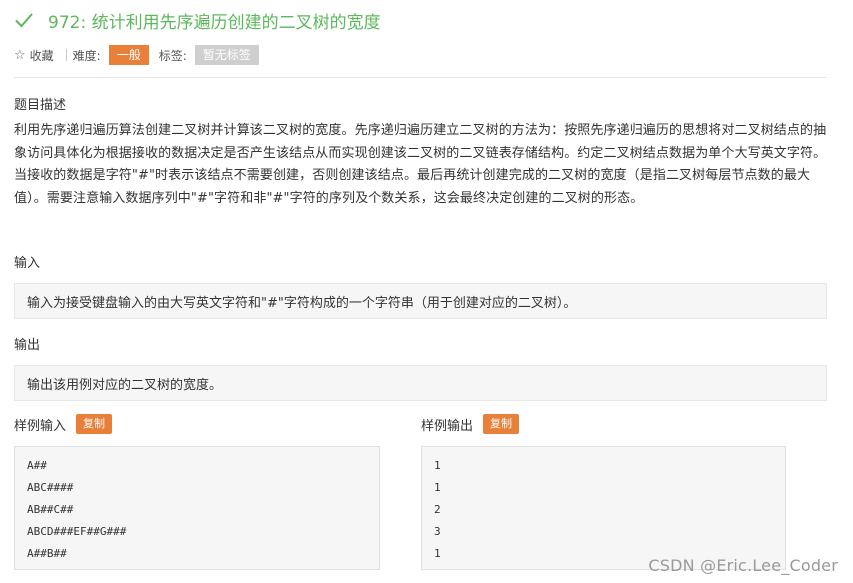 Image resolution: width=853 pixels, height=583 pixels. What do you see at coordinates (420, 77) in the screenshot?
I see `header-divider` at bounding box center [420, 77].